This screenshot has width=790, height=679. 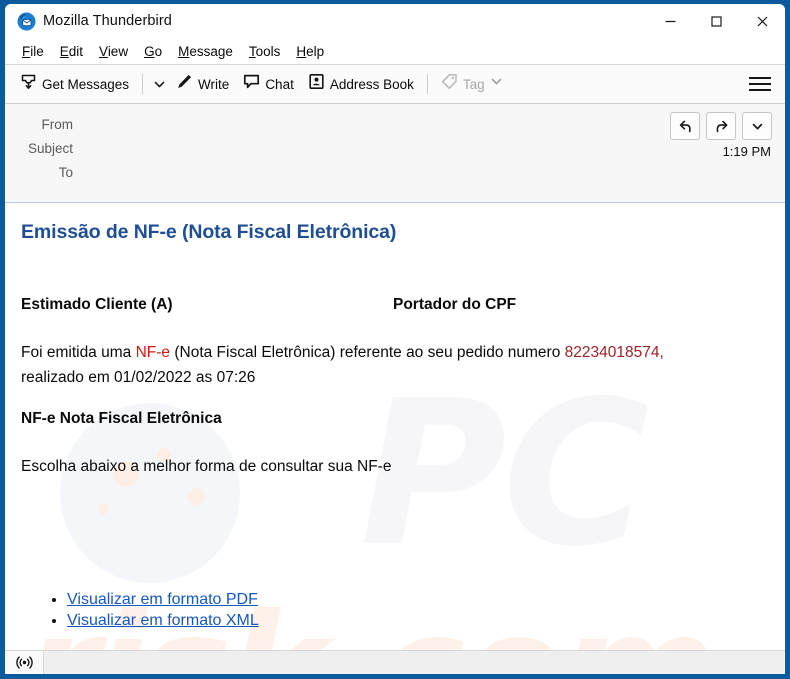 I want to click on header-row-subject: Subject, so click(x=395, y=148).